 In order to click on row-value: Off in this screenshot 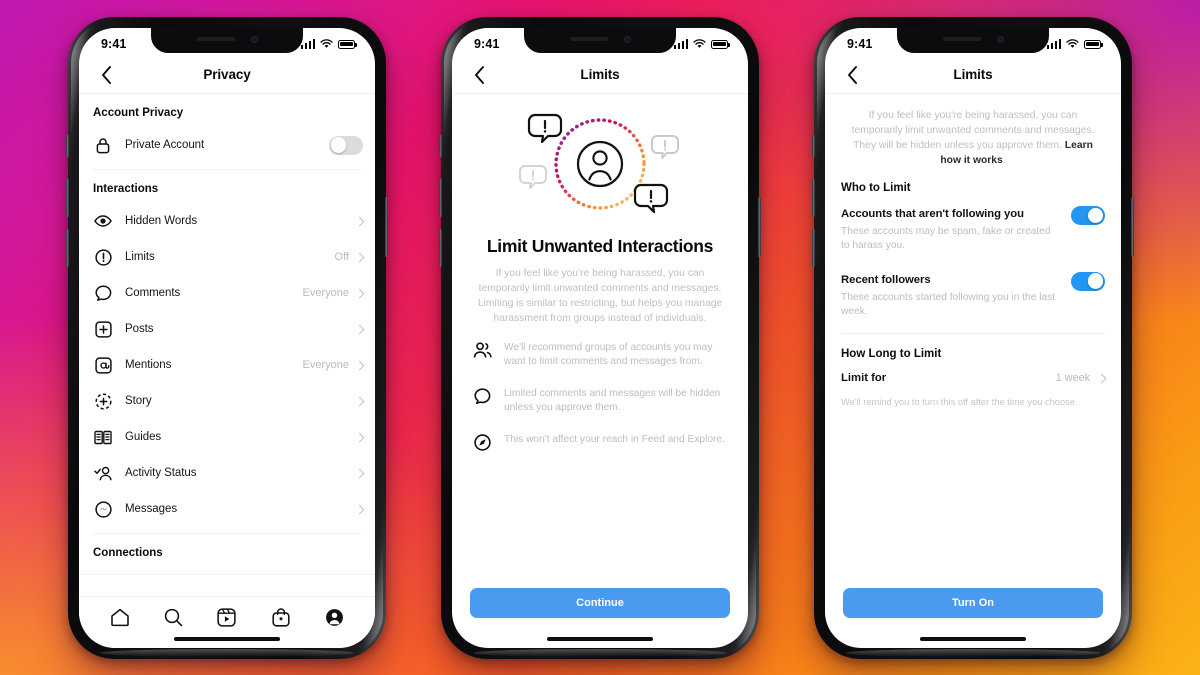, I will do `click(341, 257)`.